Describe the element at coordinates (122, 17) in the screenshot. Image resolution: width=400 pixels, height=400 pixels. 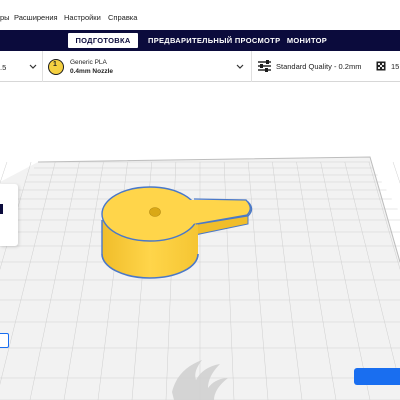
I see `menu-item-help: Справка` at that location.